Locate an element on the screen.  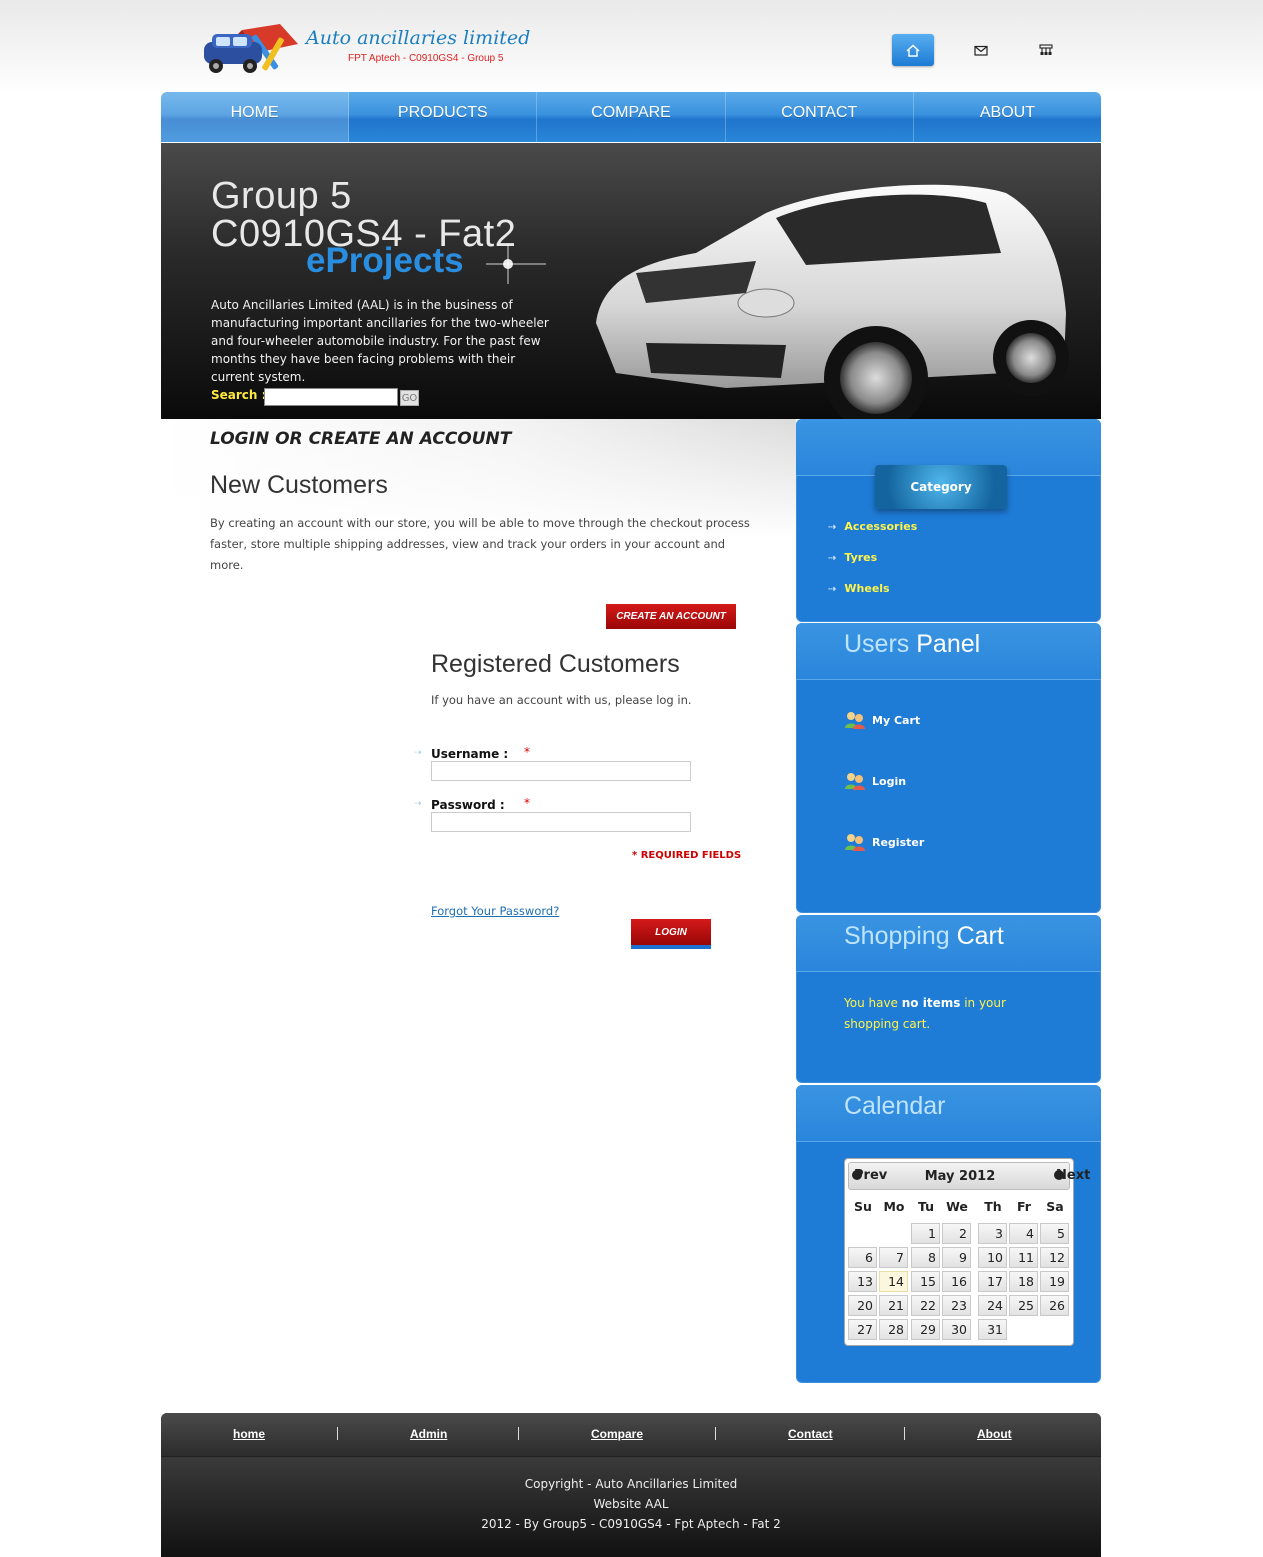
calendar-day: 23 is located at coordinates (956, 1305).